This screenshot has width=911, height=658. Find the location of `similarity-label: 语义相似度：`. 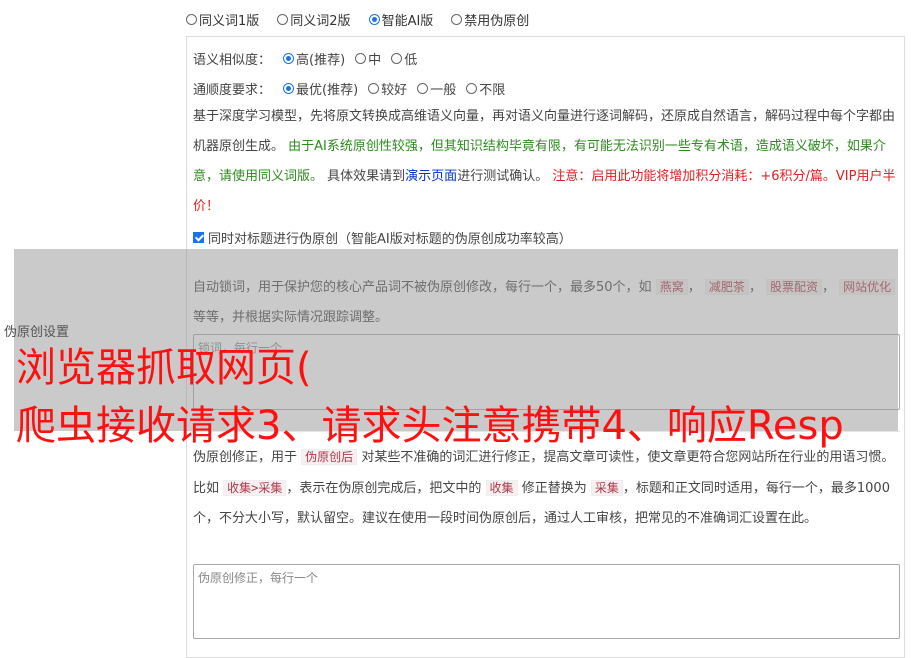

similarity-label: 语义相似度： is located at coordinates (232, 60).